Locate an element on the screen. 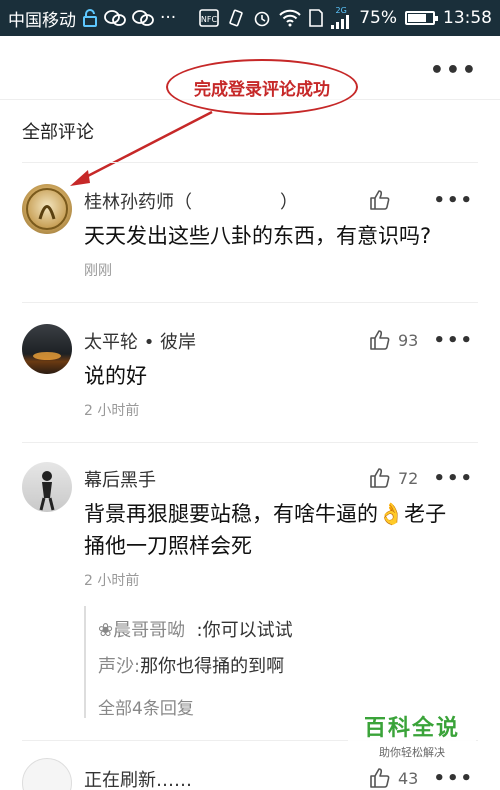 This screenshot has width=500, height=790. like-count: 43 is located at coordinates (408, 778).